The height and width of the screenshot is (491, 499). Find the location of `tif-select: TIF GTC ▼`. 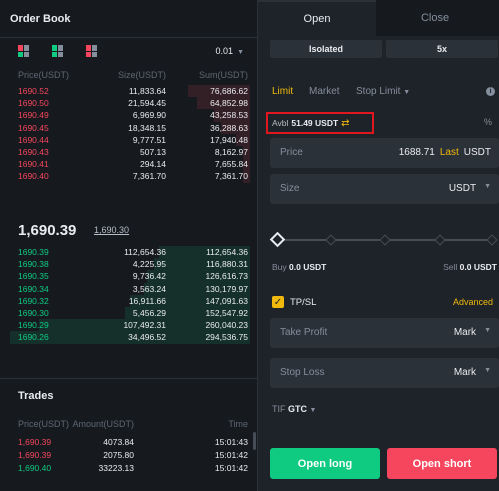

tif-select: TIF GTC ▼ is located at coordinates (294, 409).